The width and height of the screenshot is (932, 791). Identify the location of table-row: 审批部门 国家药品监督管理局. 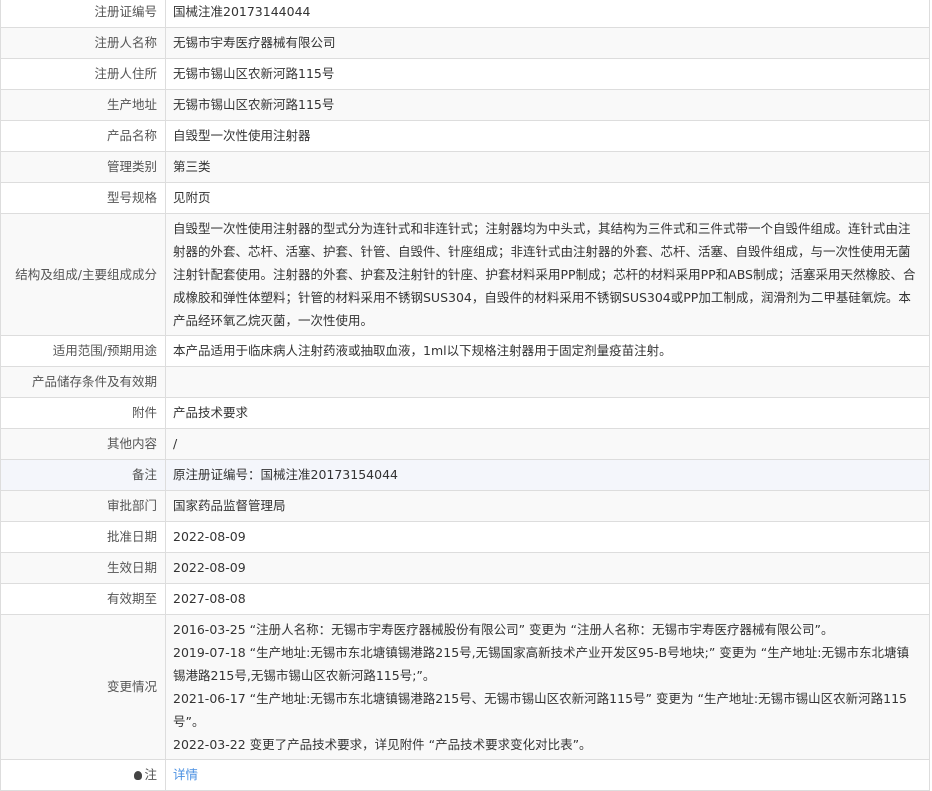
(465, 506).